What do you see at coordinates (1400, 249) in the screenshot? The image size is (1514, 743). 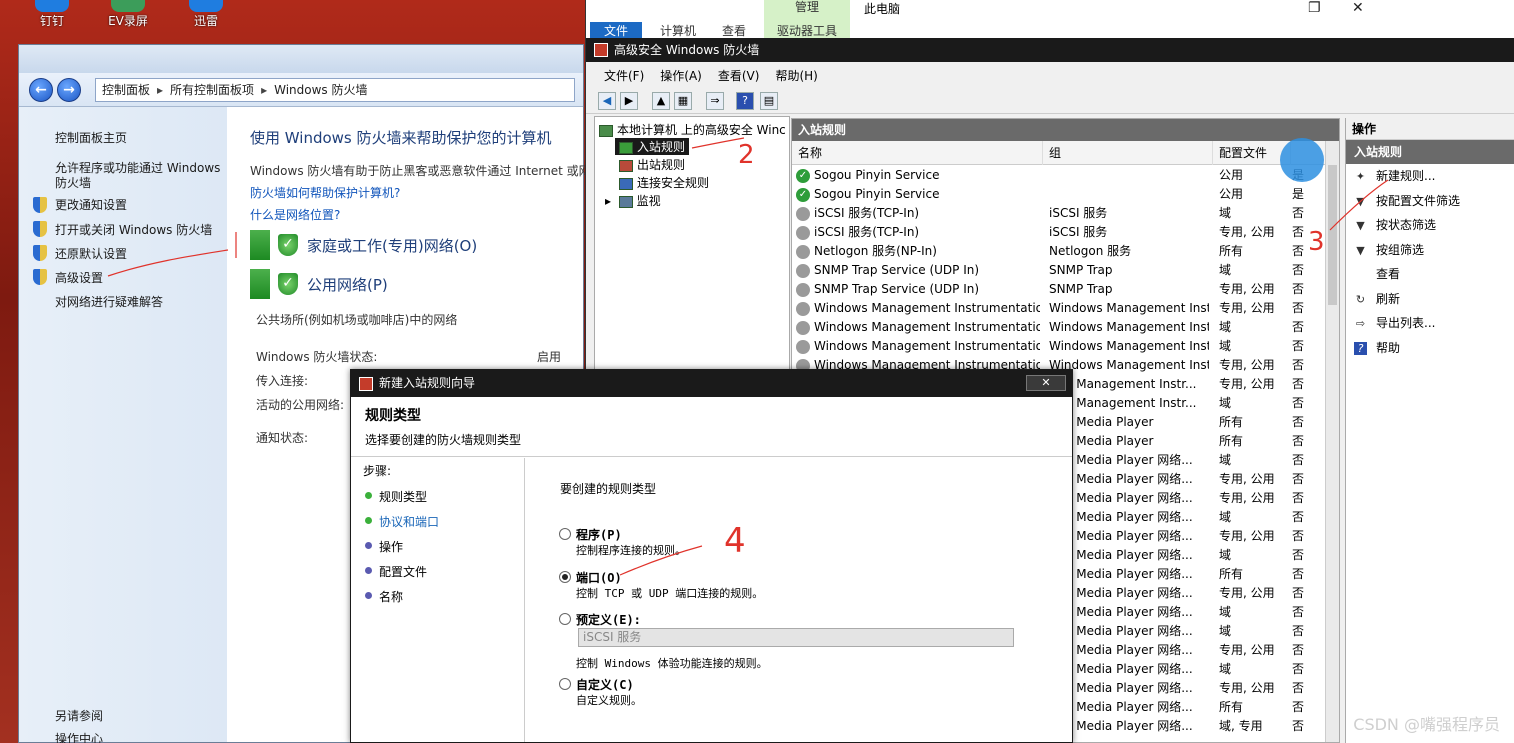 I see `action-label: 按组筛选` at bounding box center [1400, 249].